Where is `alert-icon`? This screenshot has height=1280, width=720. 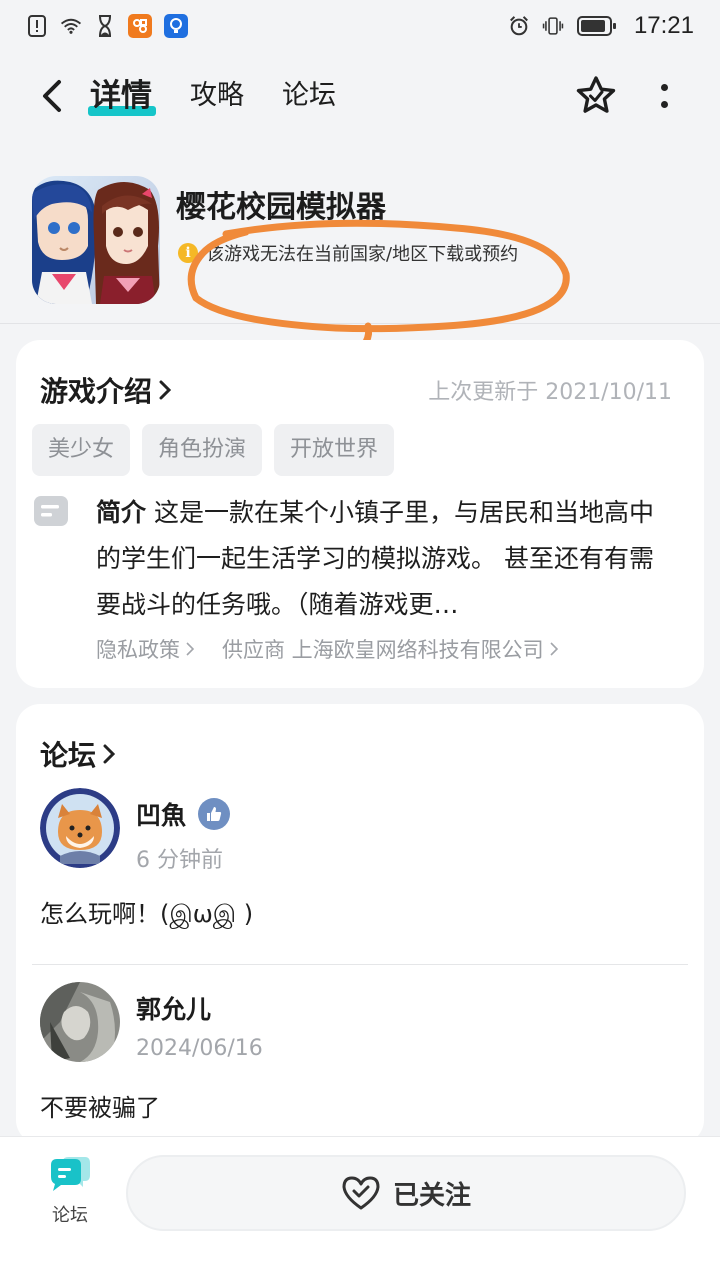 alert-icon is located at coordinates (37, 26).